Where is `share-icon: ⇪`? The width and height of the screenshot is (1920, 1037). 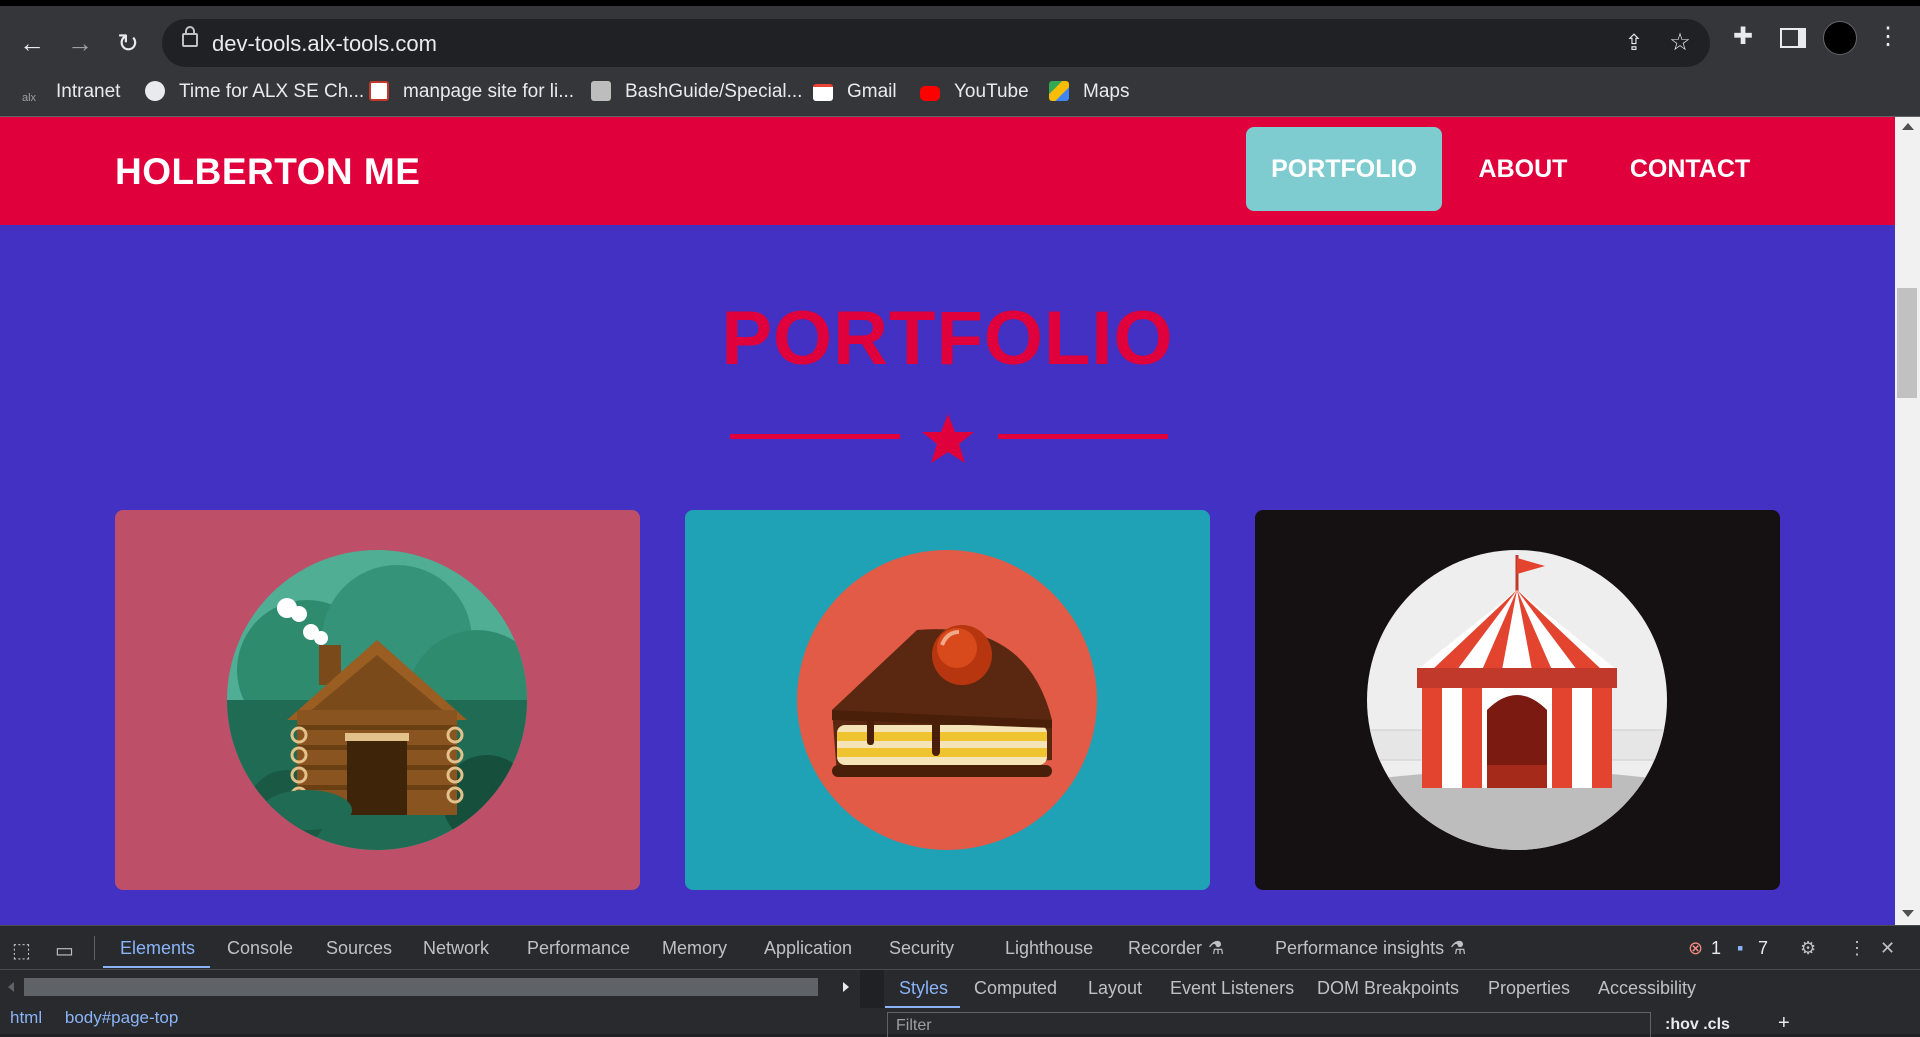
share-icon: ⇪ is located at coordinates (1634, 43).